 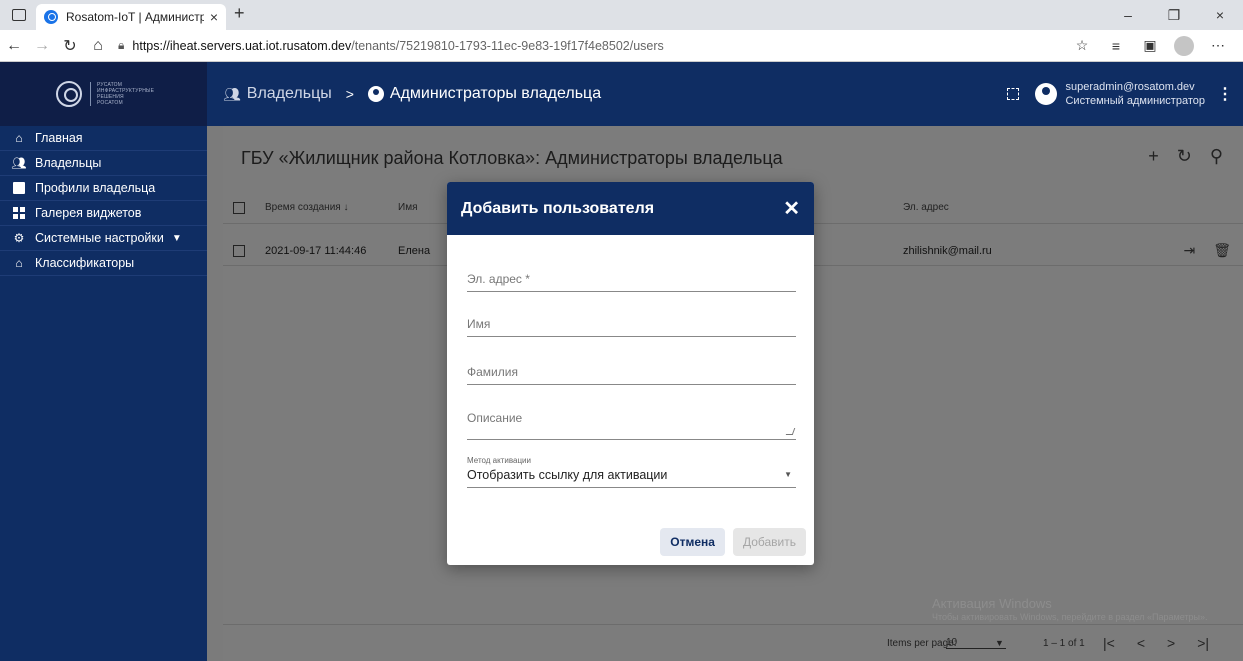 What do you see at coordinates (1109, 643) in the screenshot?
I see `first-page-icon: |<` at bounding box center [1109, 643].